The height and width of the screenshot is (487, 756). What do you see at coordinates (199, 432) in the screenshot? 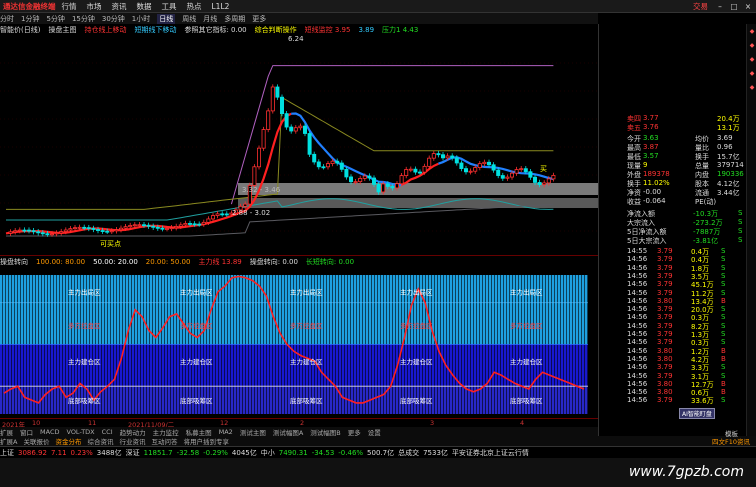
I see `indicator-tab: 私募主图` at bounding box center [199, 432].